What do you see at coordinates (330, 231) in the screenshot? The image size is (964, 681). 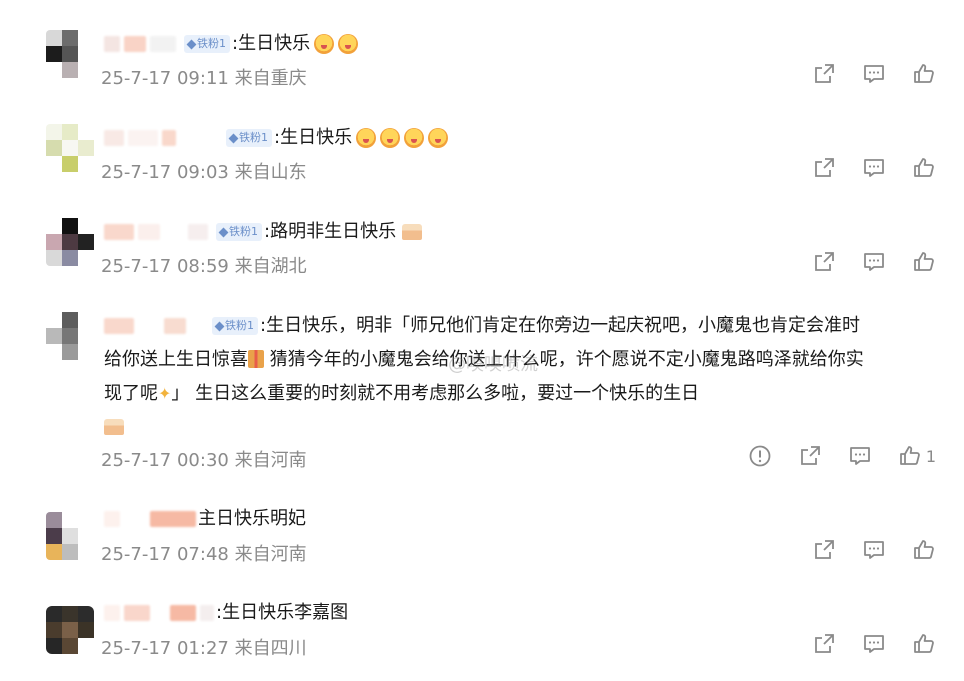 I see `comment-text: :路明非生日快乐` at bounding box center [330, 231].